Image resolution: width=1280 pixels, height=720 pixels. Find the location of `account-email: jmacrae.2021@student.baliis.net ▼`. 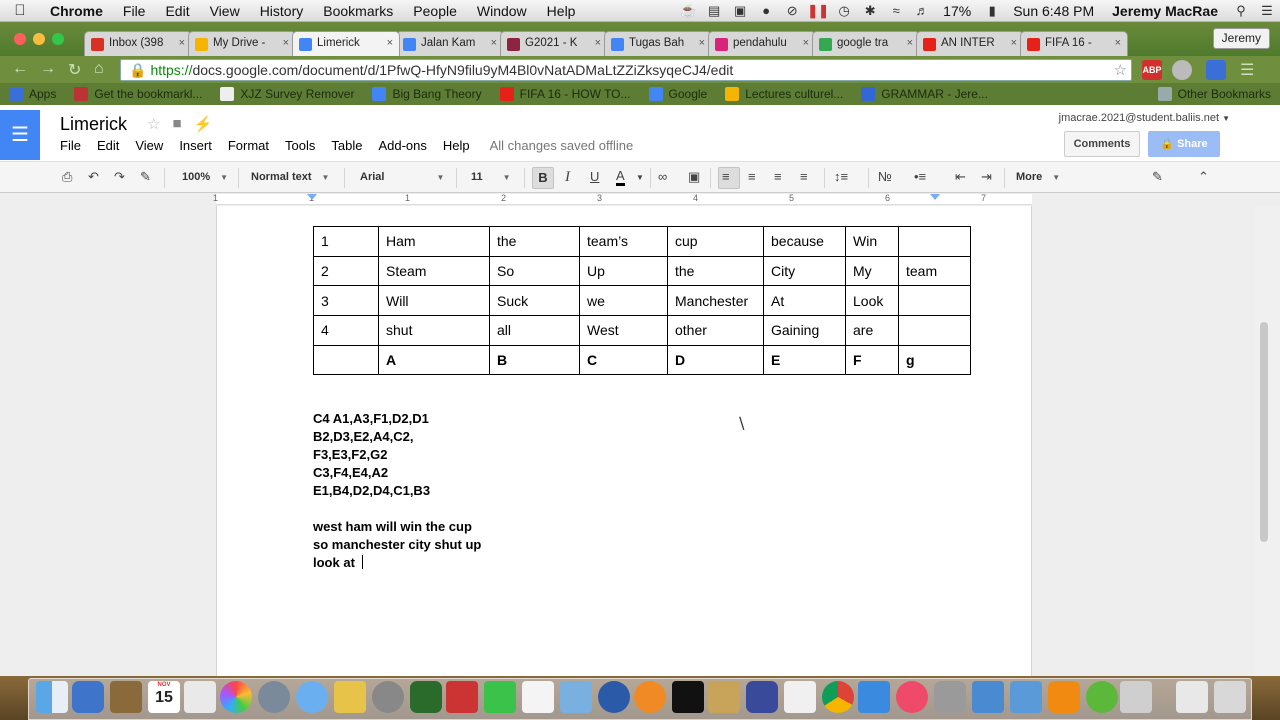

account-email: jmacrae.2021@student.baliis.net ▼ is located at coordinates (1144, 118).